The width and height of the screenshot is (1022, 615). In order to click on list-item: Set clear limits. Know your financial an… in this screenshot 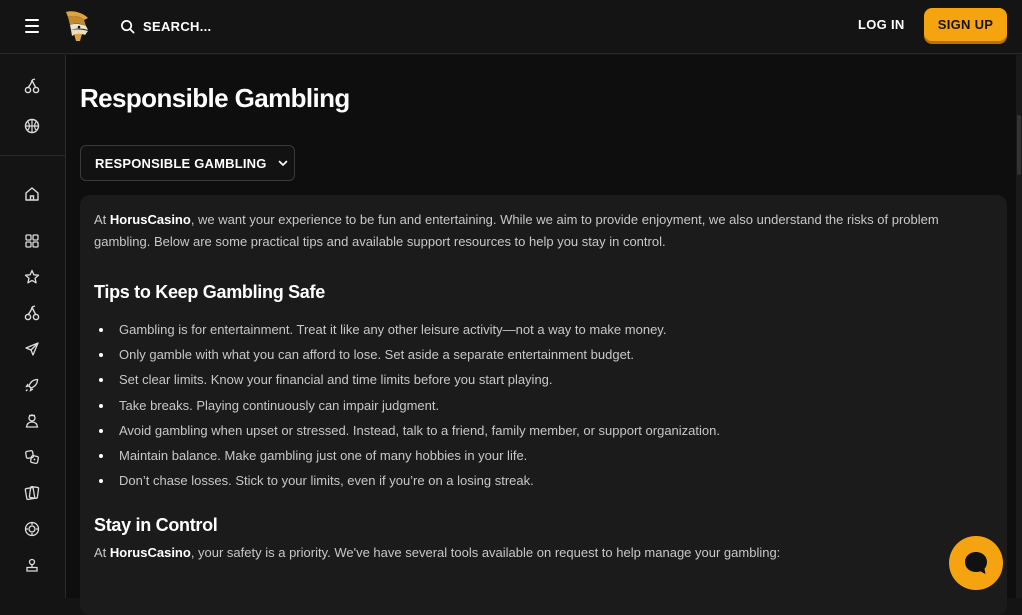, I will do `click(543, 379)`.